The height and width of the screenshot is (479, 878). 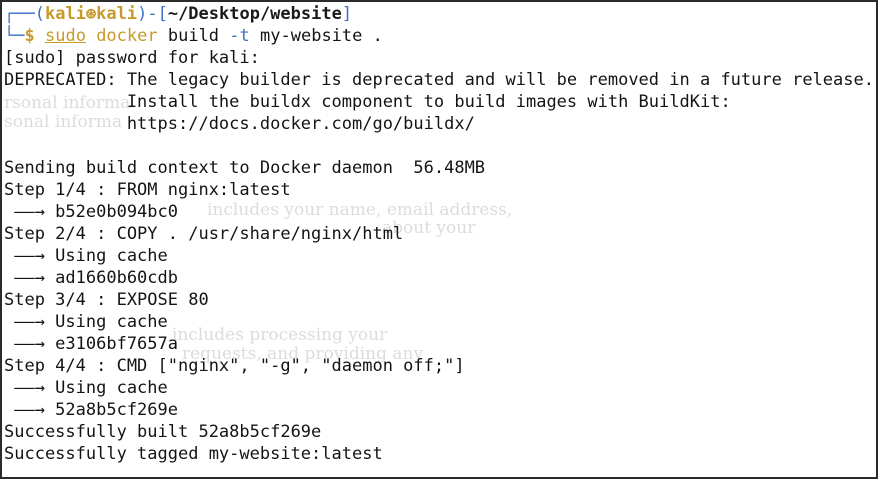 What do you see at coordinates (440, 36) in the screenshot?
I see `prompt-line-command: └─$ sudo docker build -t my-website .` at bounding box center [440, 36].